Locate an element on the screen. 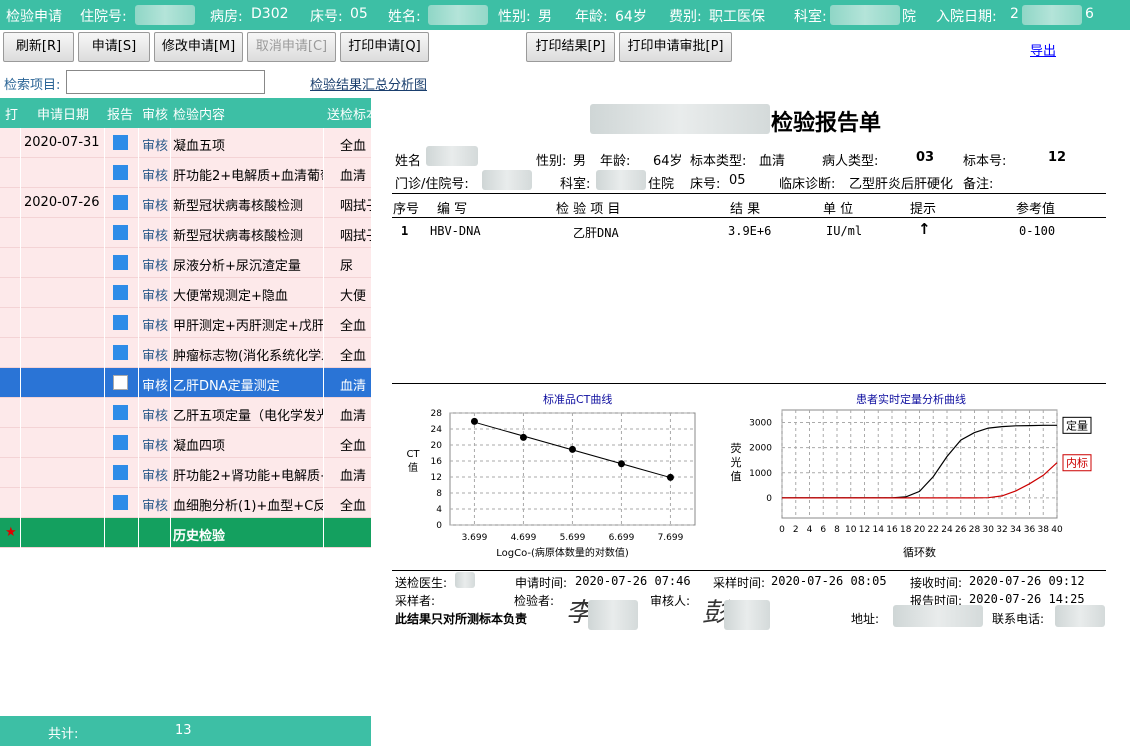  admit-date-redacted is located at coordinates (1052, 15).